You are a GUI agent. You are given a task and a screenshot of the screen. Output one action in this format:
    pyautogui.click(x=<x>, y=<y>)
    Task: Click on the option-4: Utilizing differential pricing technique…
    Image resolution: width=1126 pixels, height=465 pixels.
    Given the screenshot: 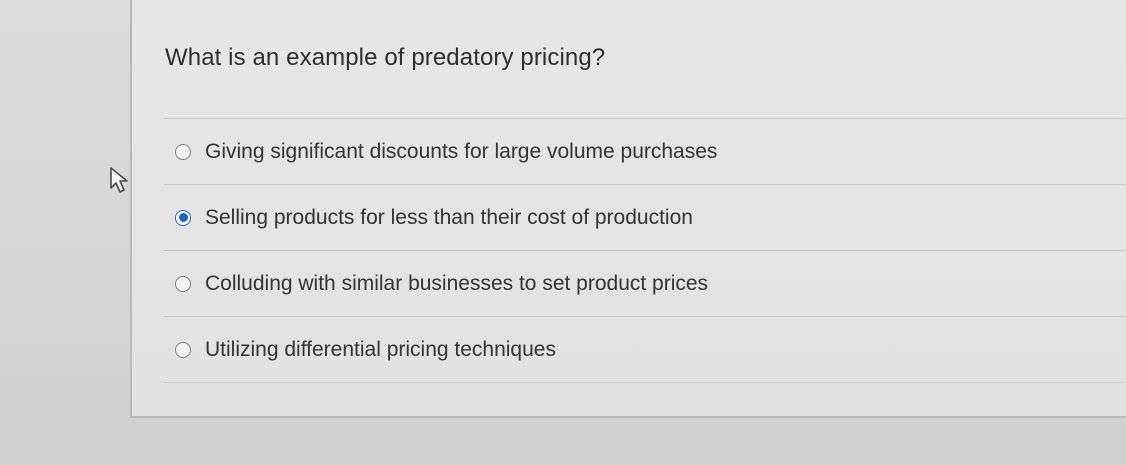 What is the action you would take?
    pyautogui.click(x=645, y=349)
    